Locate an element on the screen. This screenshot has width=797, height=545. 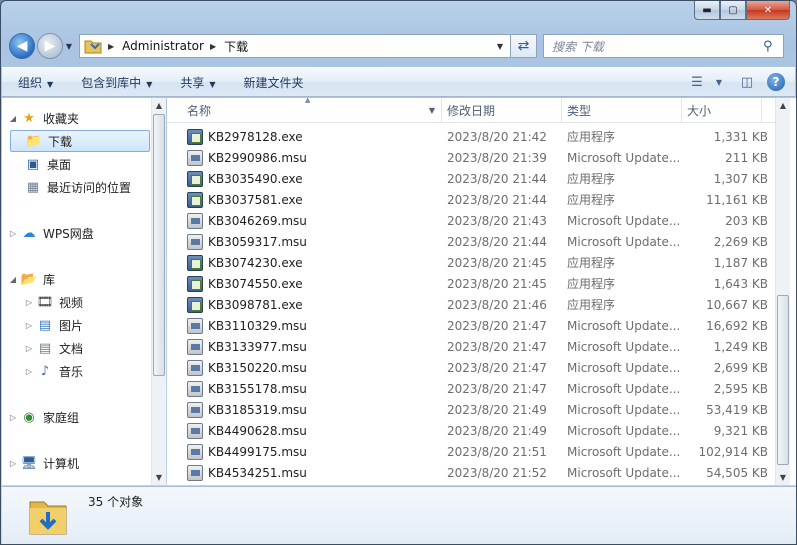
application-icon is located at coordinates (195, 136).